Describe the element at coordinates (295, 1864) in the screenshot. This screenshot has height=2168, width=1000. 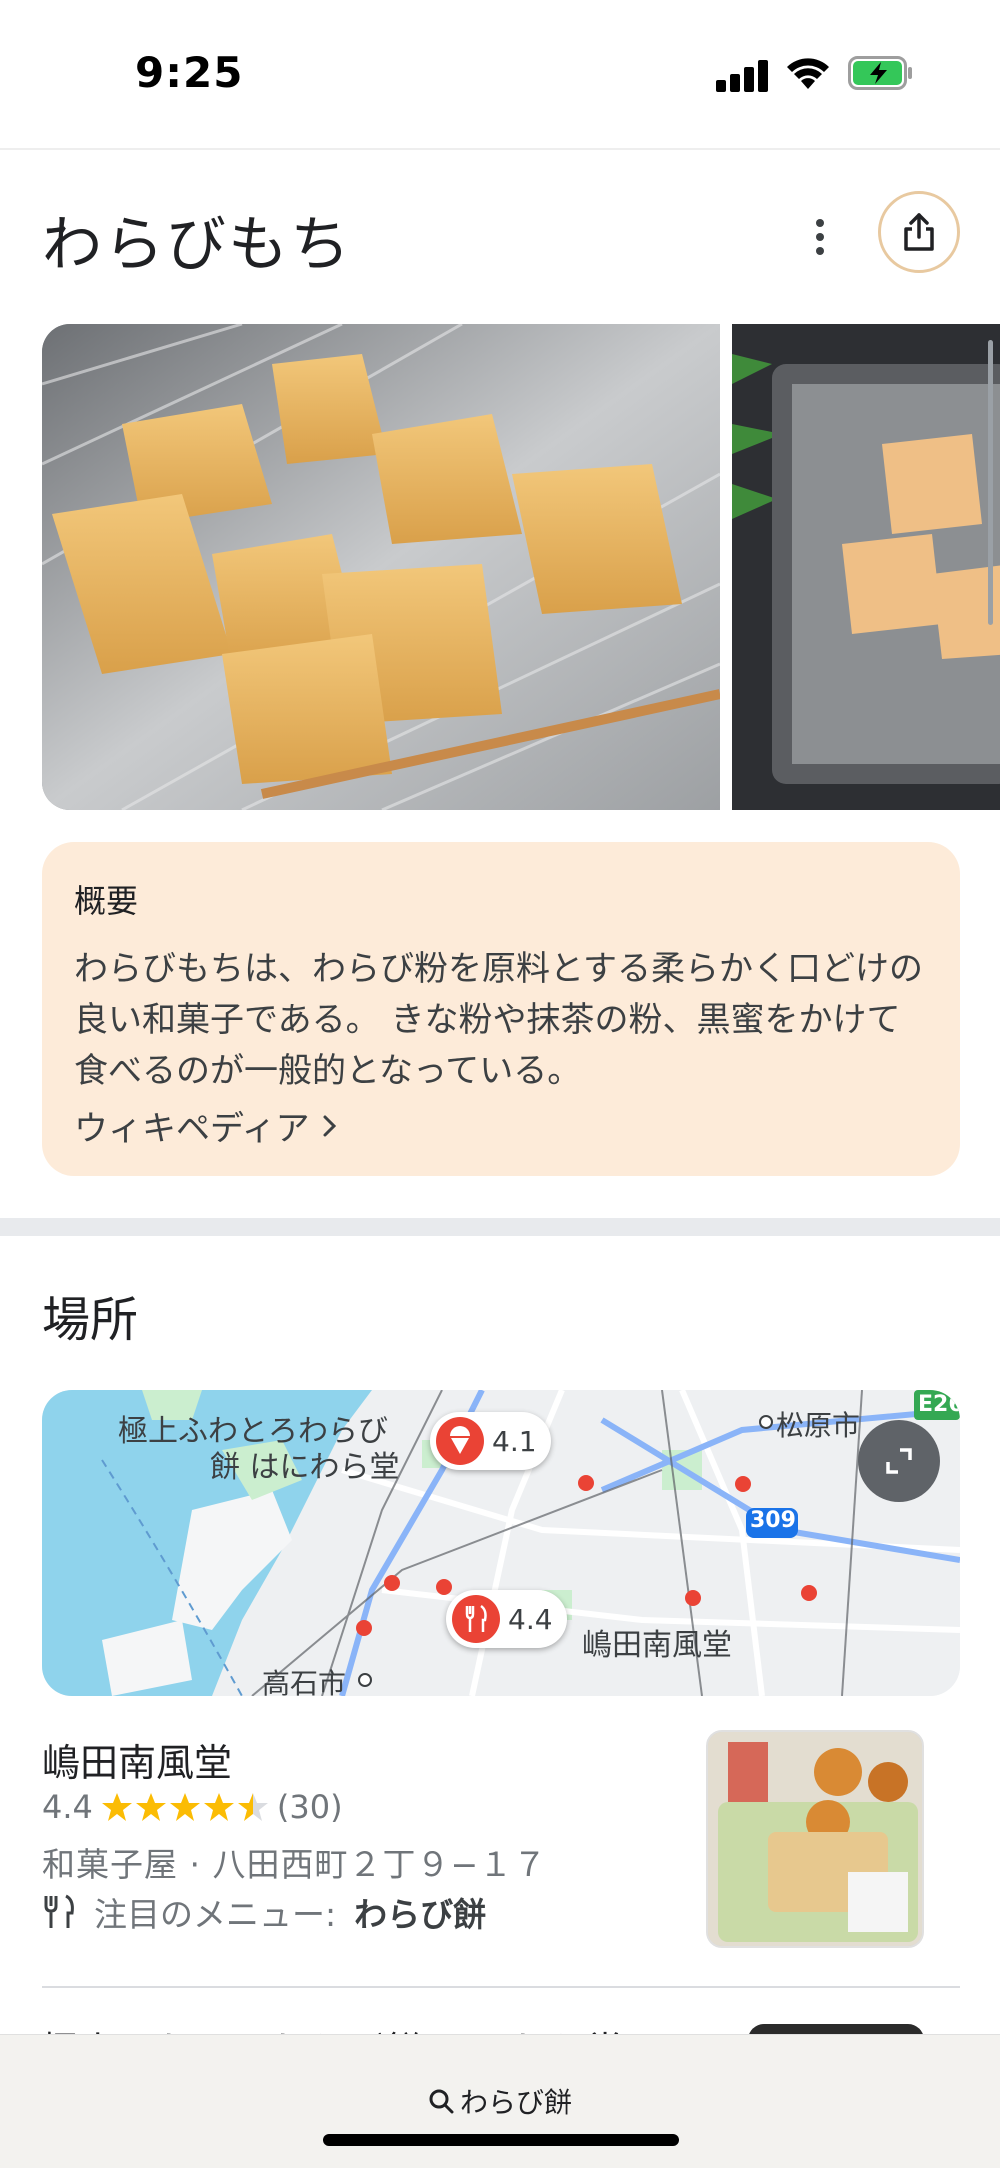
I see `place-category-address: 和菓子屋 · 八田西町２丁９−１７` at that location.